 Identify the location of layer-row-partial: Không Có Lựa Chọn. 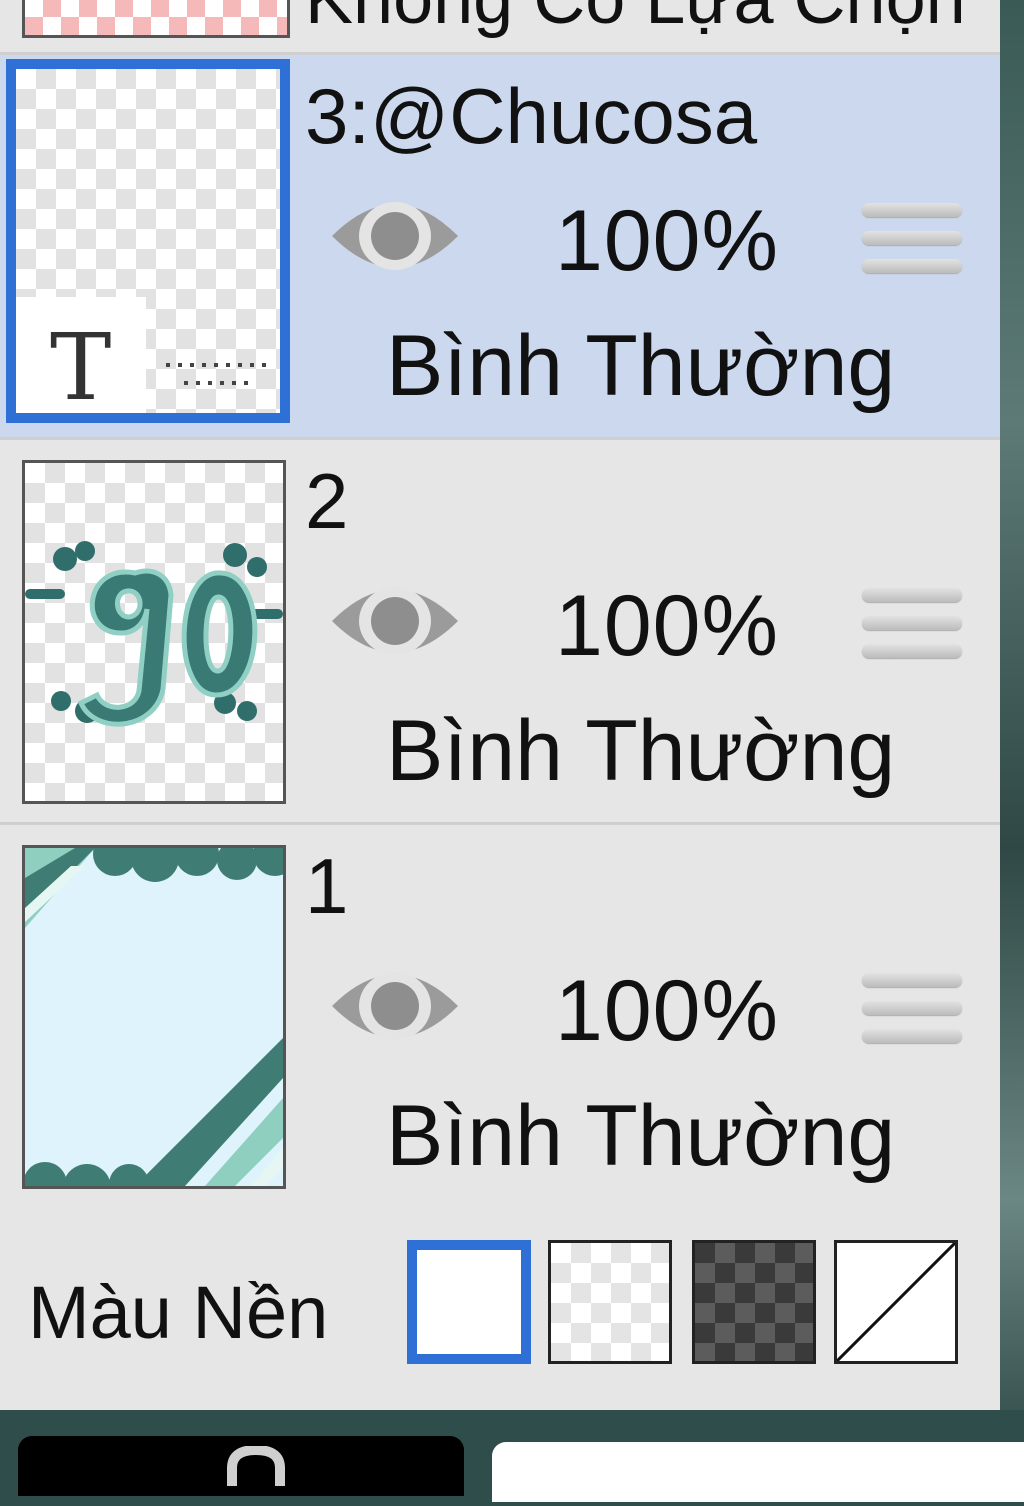
(500, 27).